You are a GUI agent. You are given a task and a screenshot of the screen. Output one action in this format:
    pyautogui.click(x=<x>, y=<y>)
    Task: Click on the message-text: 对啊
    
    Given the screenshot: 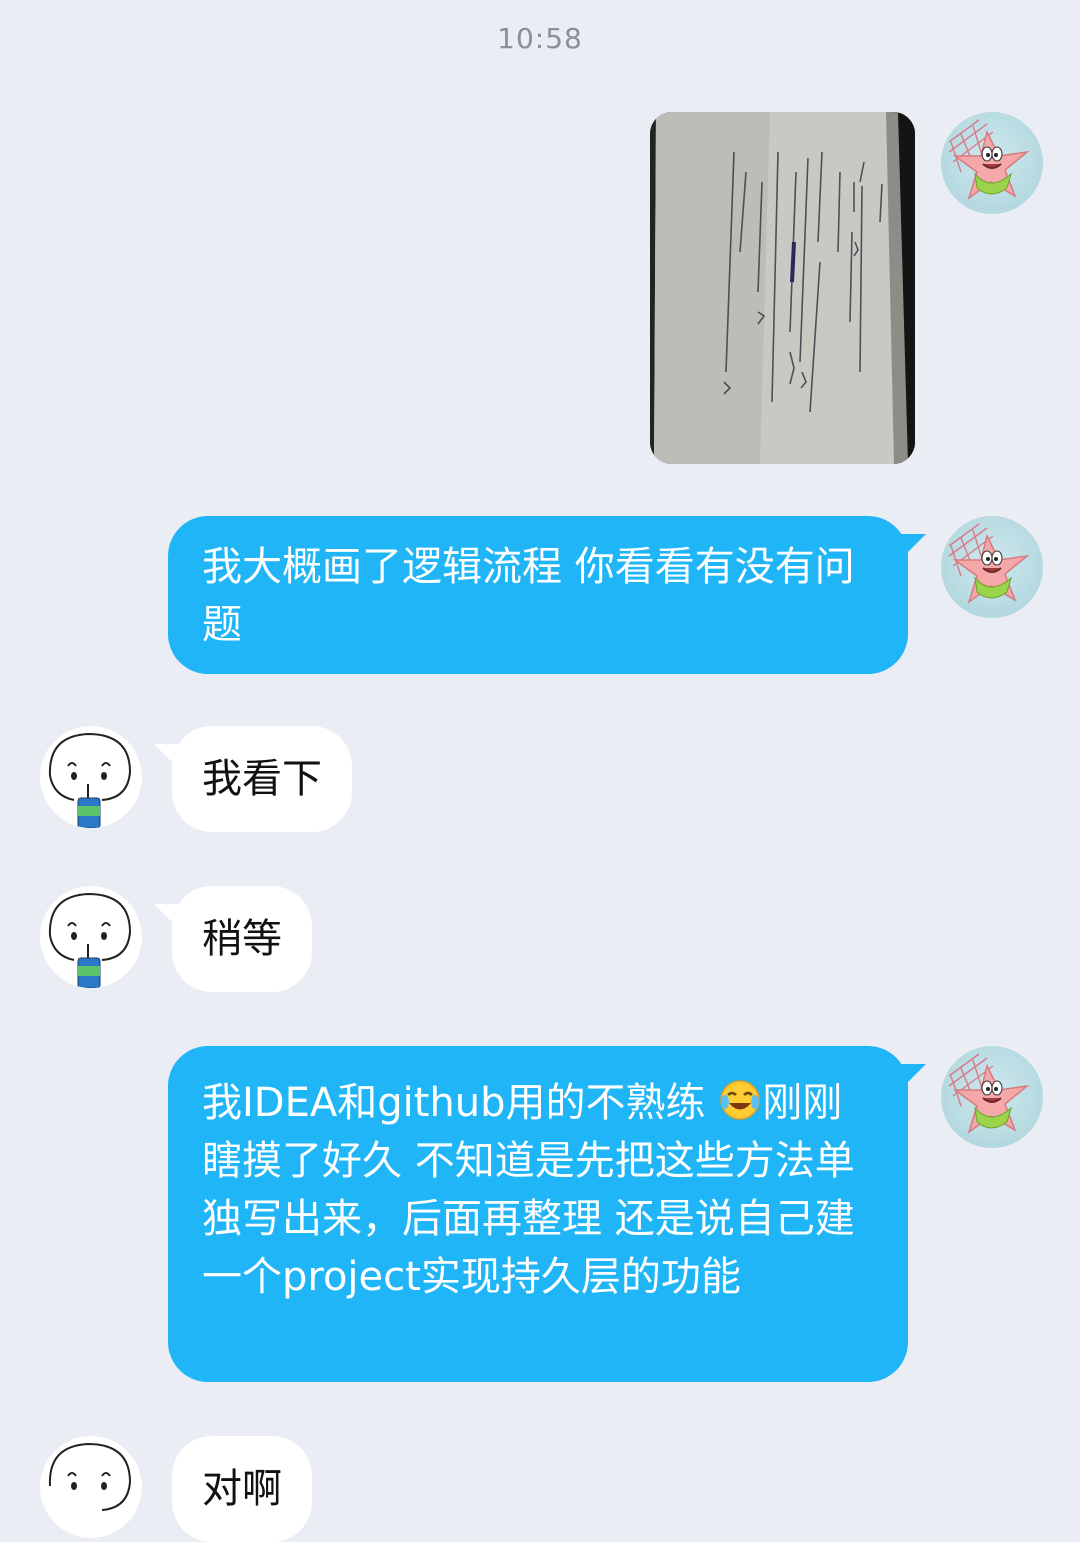 What is the action you would take?
    pyautogui.click(x=242, y=1489)
    